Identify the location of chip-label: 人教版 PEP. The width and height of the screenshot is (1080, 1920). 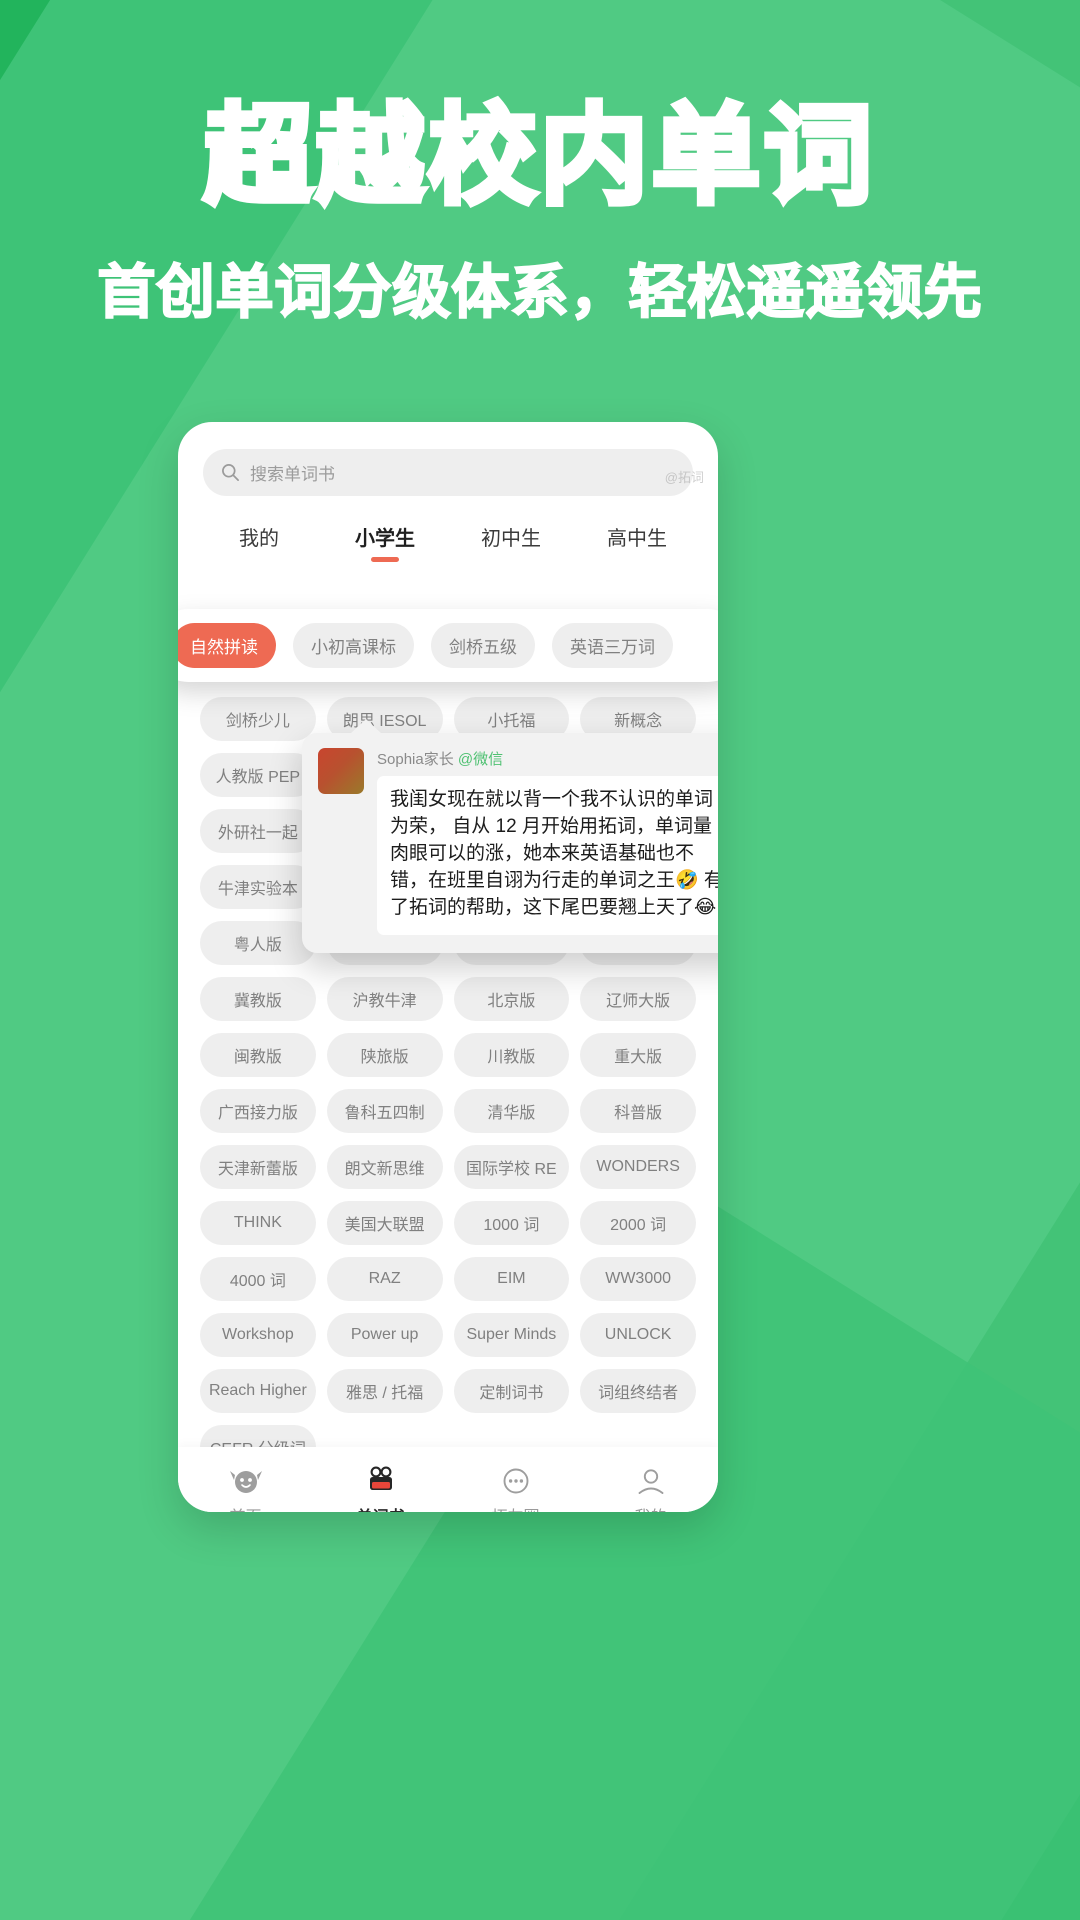
(258, 777).